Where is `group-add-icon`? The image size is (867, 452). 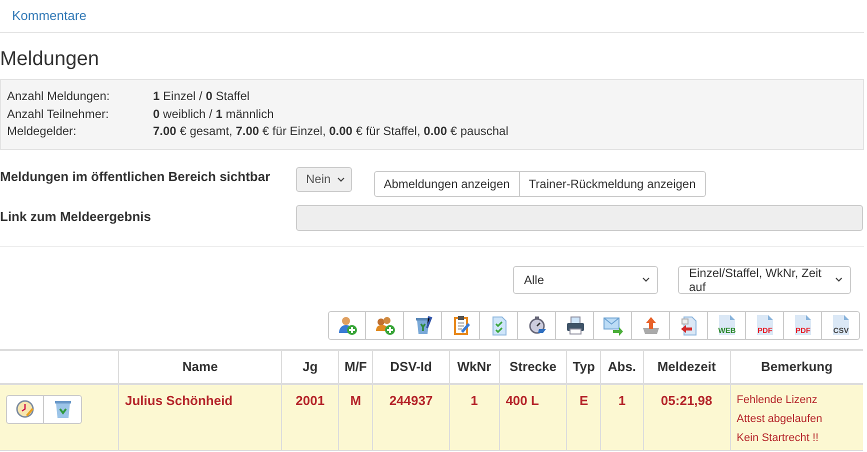
group-add-icon is located at coordinates (384, 325).